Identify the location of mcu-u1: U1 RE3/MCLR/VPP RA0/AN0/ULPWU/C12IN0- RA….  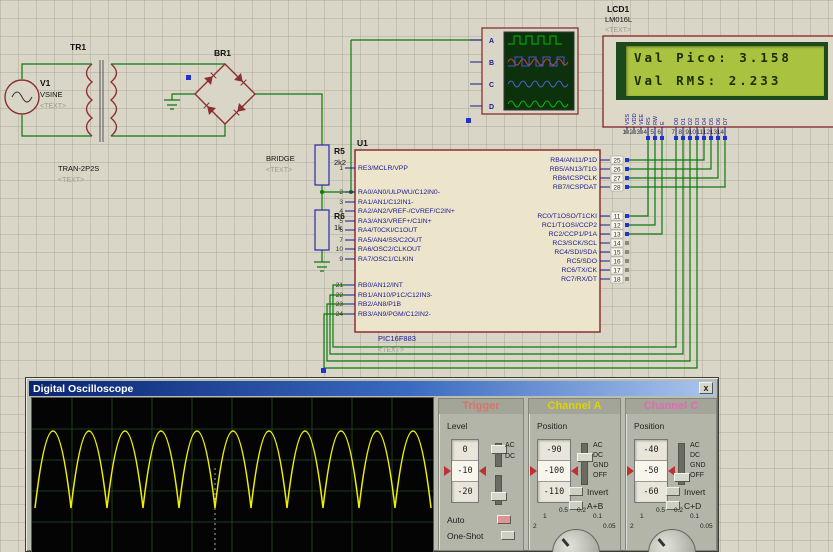
(482, 246).